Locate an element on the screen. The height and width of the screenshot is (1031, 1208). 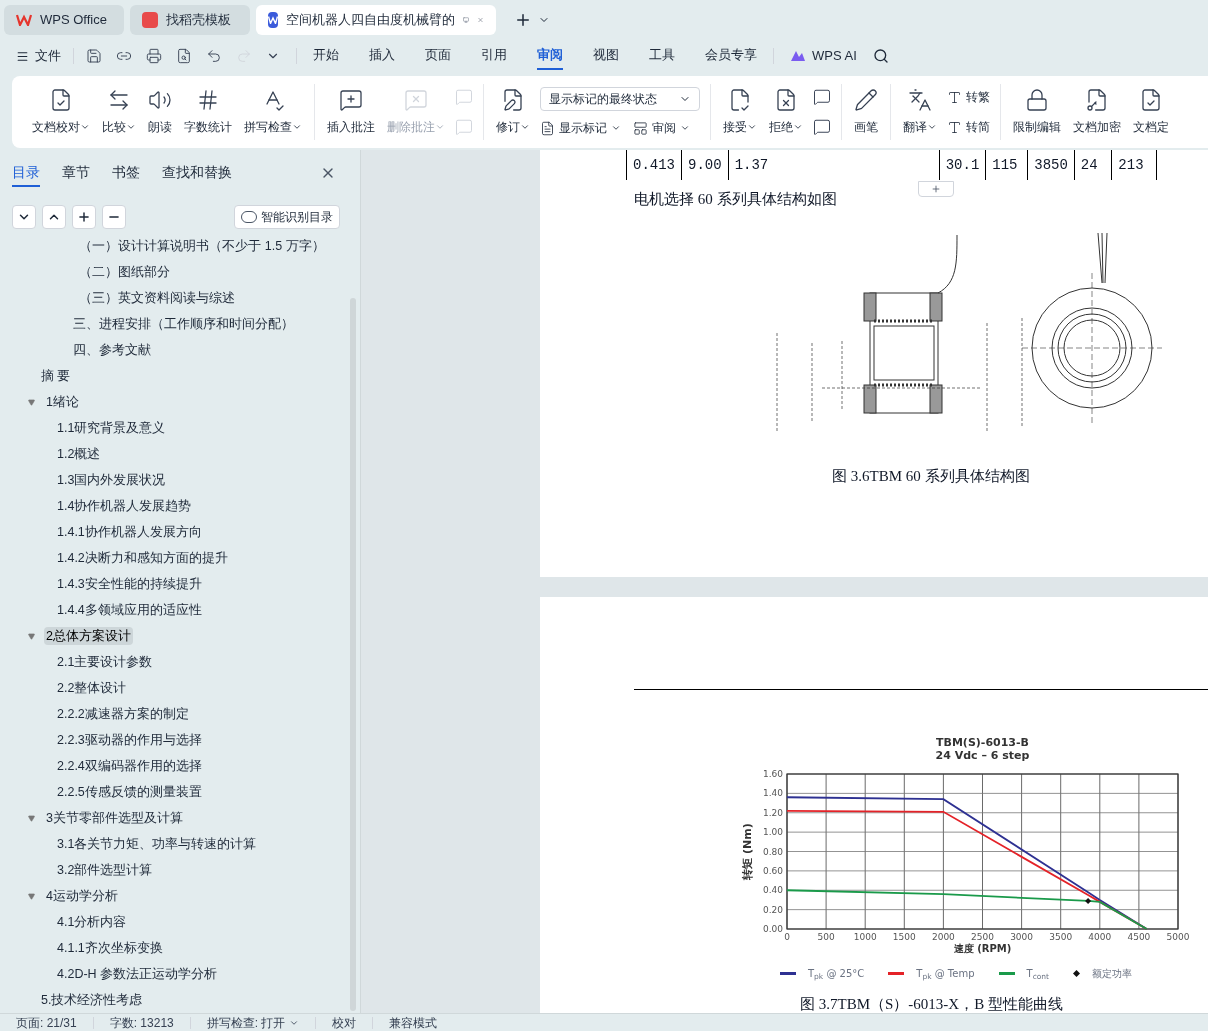
reject-document-icon is located at coordinates (786, 100).